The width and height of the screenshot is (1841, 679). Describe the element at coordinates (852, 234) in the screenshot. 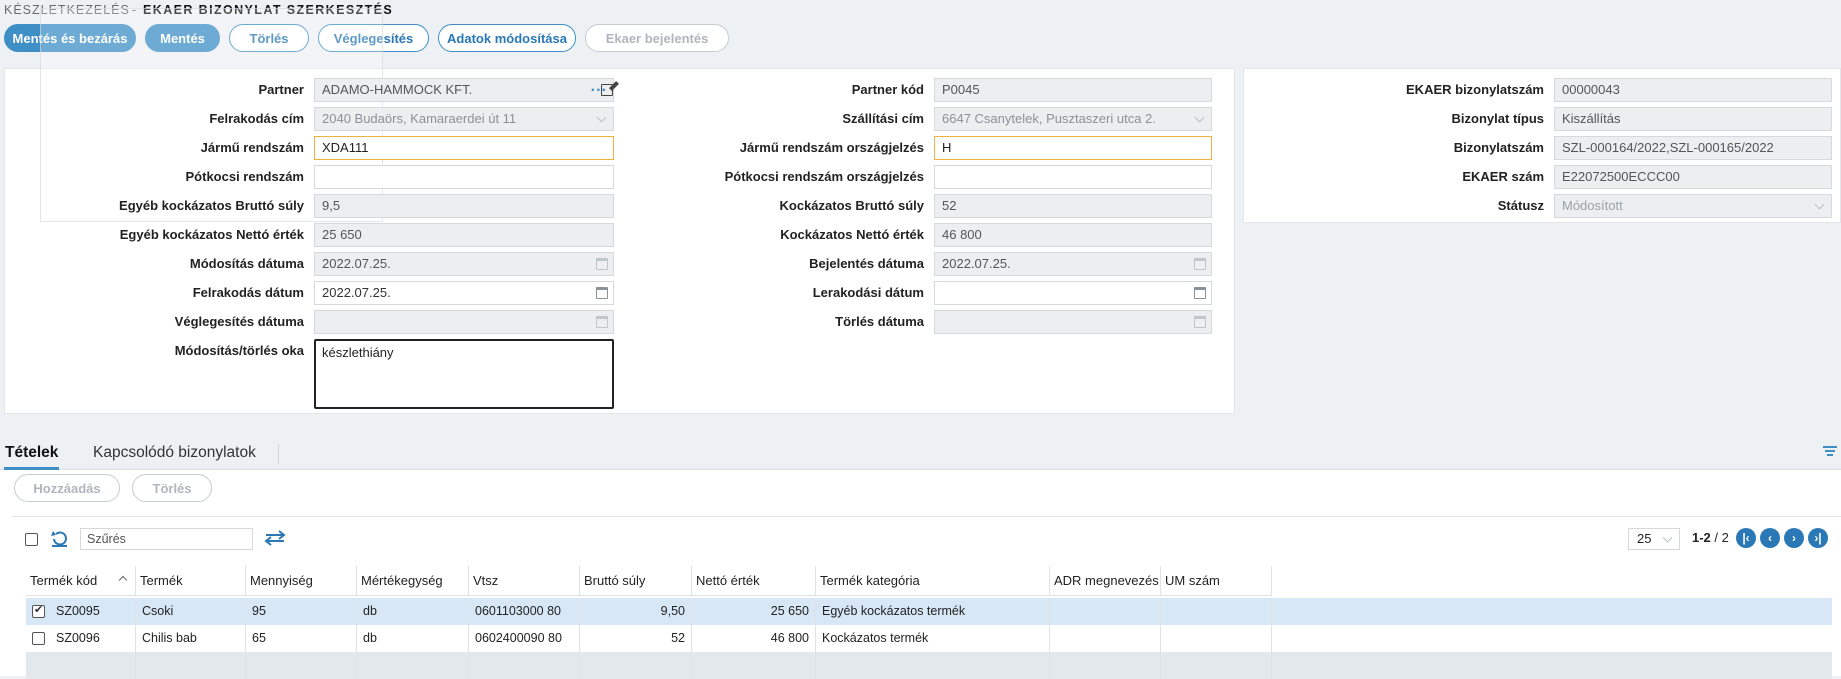

I see `risk-net-value-label: Kockázatos Nettó érték` at that location.